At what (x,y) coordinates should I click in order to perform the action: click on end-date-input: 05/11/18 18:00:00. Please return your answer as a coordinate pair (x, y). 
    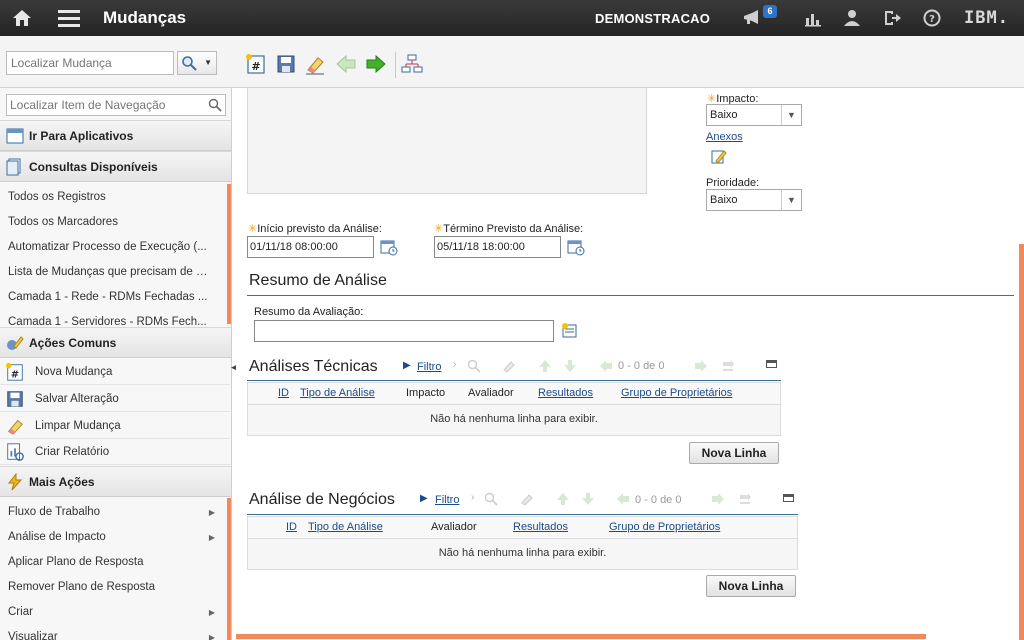
    Looking at the image, I should click on (497, 247).